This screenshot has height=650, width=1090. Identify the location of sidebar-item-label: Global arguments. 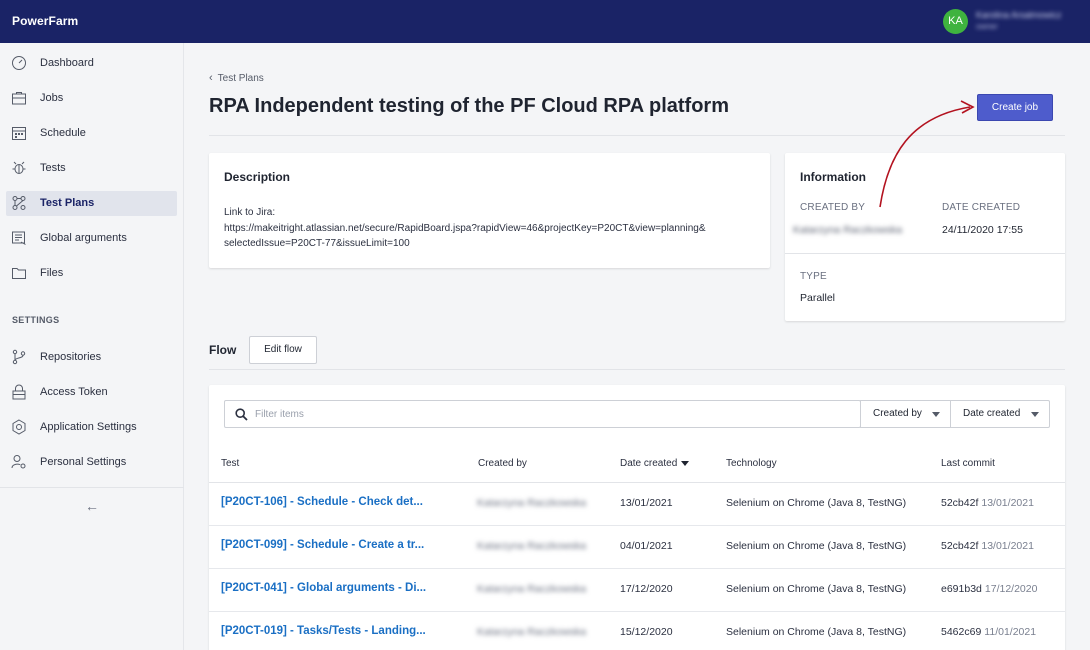
(83, 238).